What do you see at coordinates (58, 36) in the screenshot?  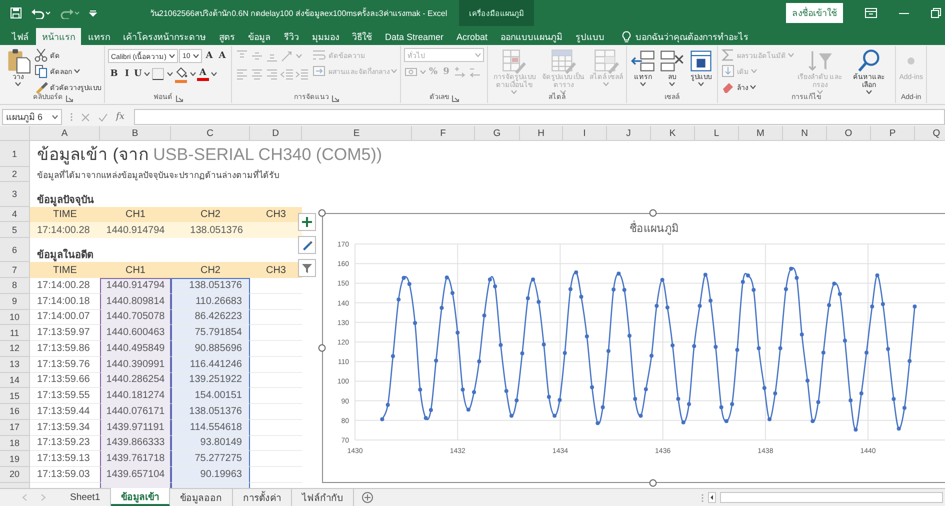 I see `ribbon-tab: หน้าแรก` at bounding box center [58, 36].